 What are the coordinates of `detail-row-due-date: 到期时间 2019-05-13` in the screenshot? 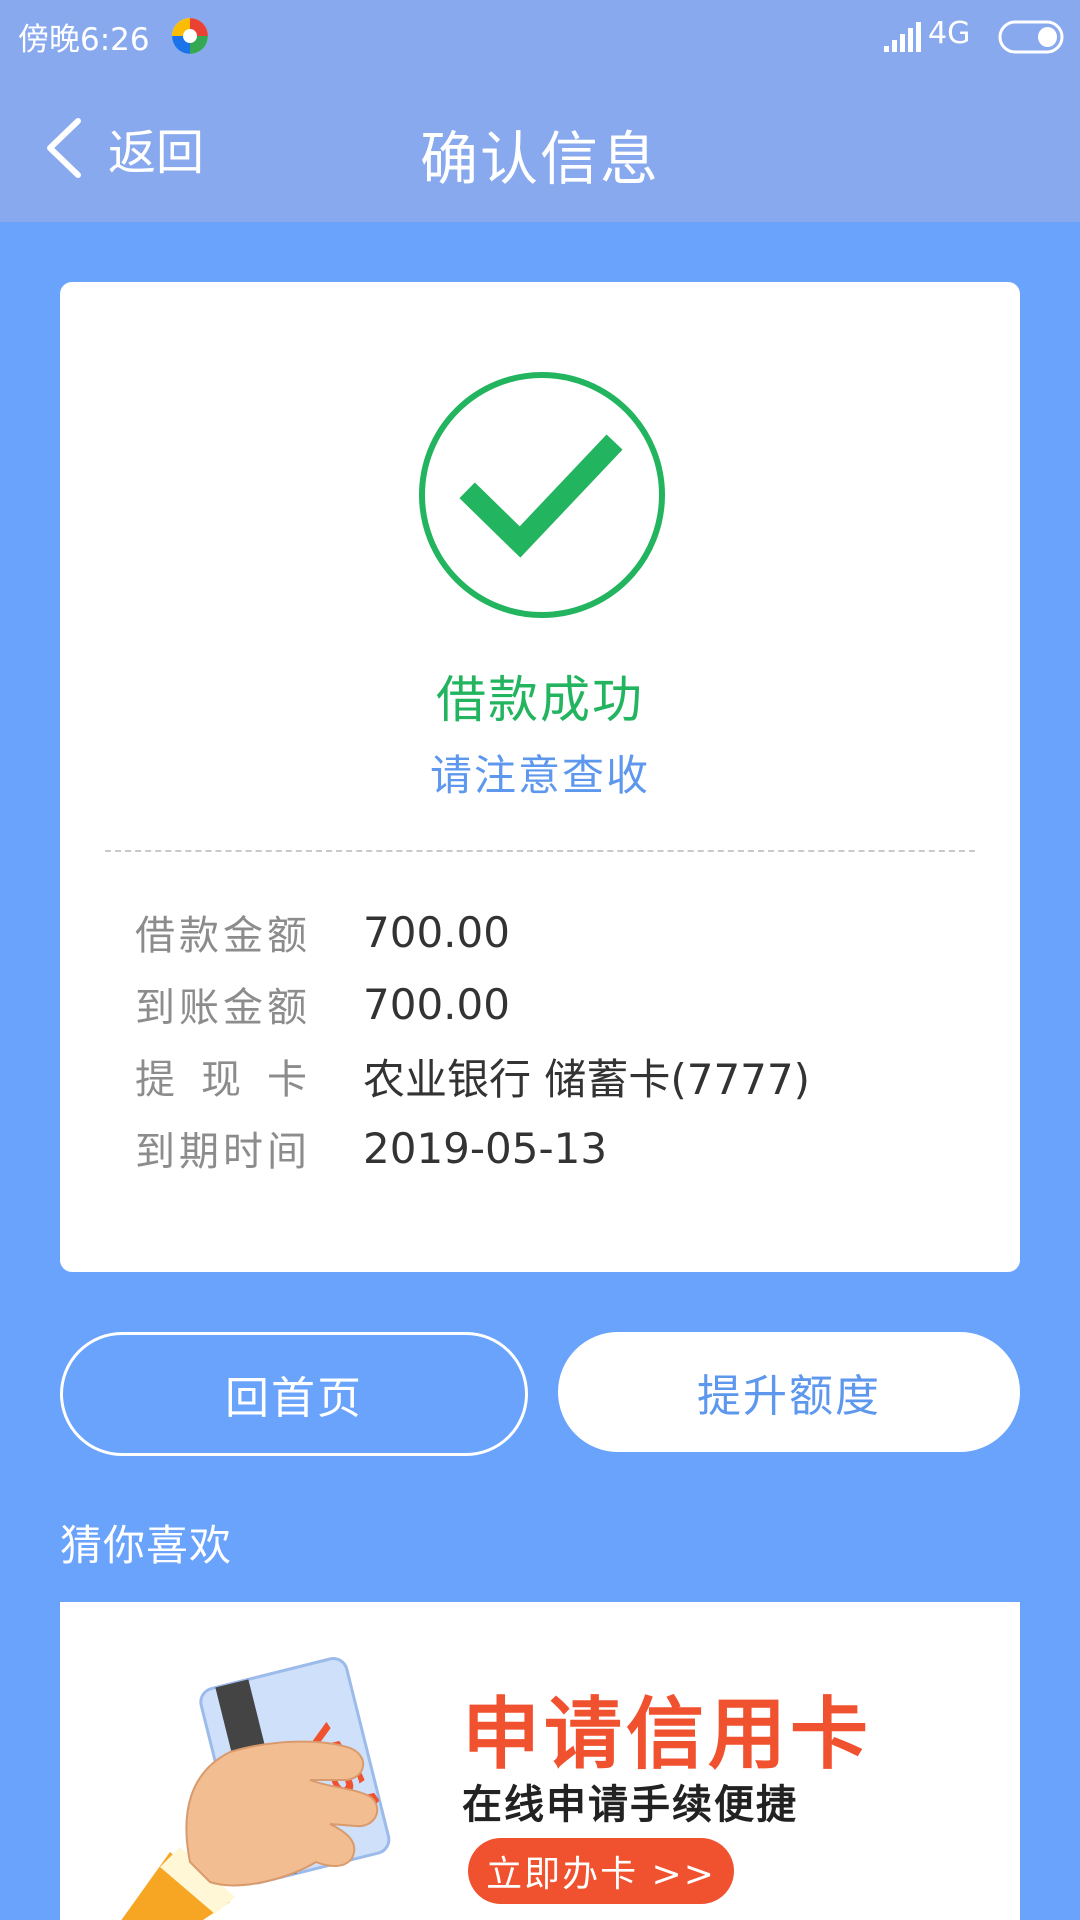 It's located at (371, 1148).